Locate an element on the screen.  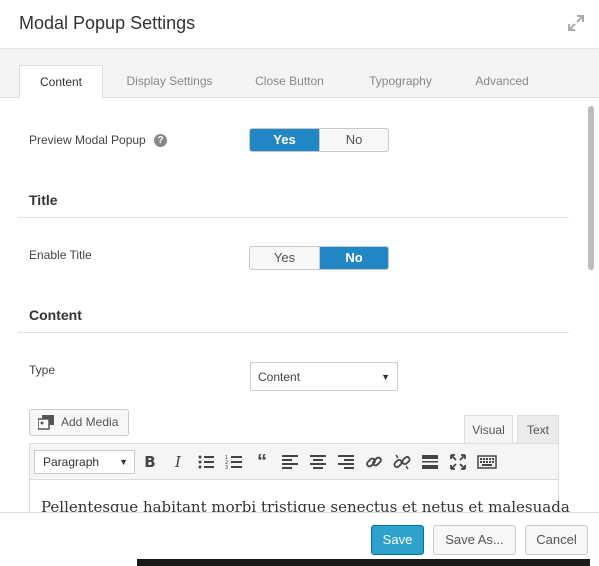
help-icon: ? is located at coordinates (160, 140).